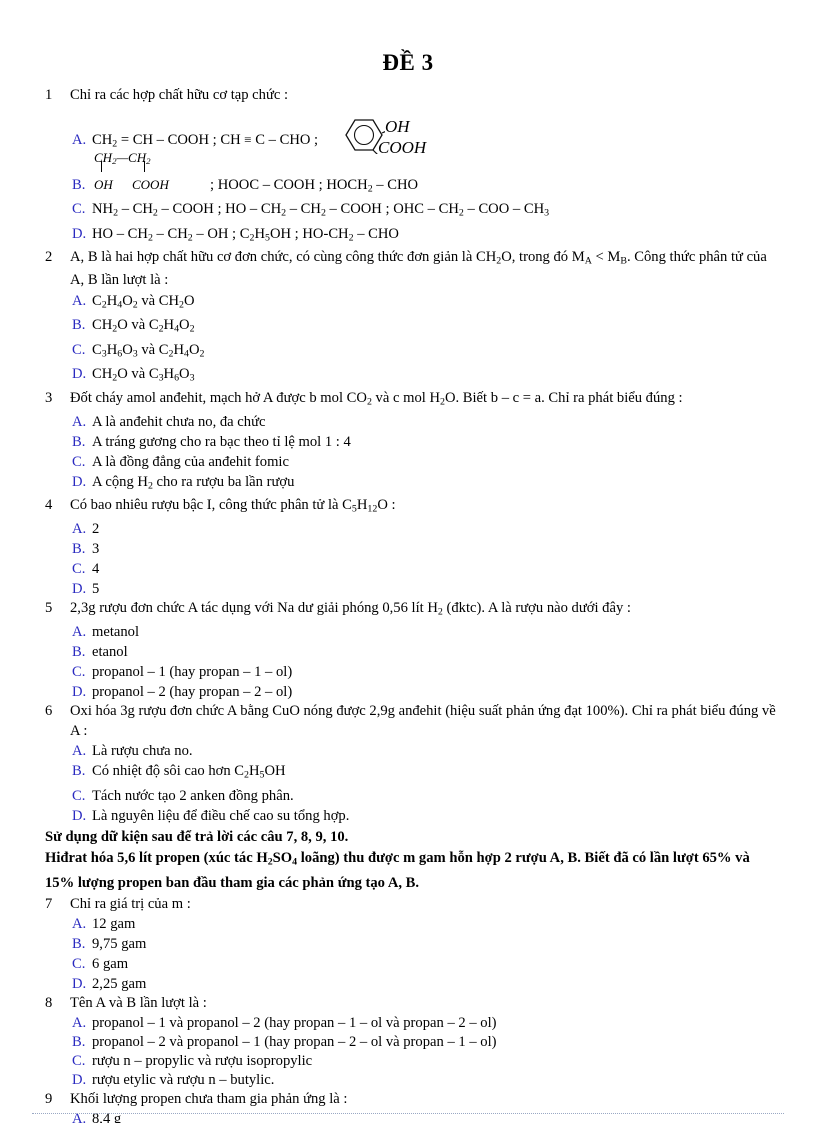 The height and width of the screenshot is (1123, 816). What do you see at coordinates (412, 422) in the screenshot?
I see `question-3-option-a: A. A là anđehit chưa no, đa chức` at bounding box center [412, 422].